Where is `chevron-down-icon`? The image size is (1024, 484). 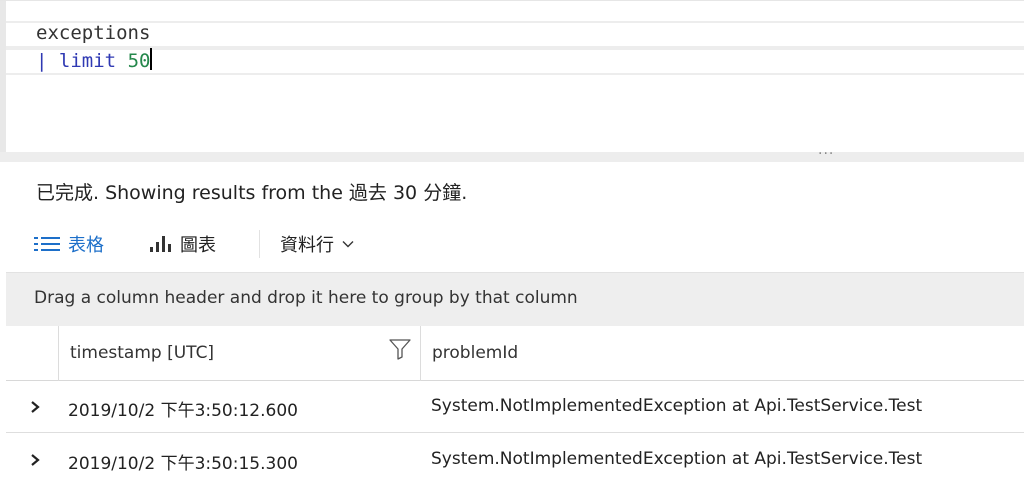 chevron-down-icon is located at coordinates (348, 244).